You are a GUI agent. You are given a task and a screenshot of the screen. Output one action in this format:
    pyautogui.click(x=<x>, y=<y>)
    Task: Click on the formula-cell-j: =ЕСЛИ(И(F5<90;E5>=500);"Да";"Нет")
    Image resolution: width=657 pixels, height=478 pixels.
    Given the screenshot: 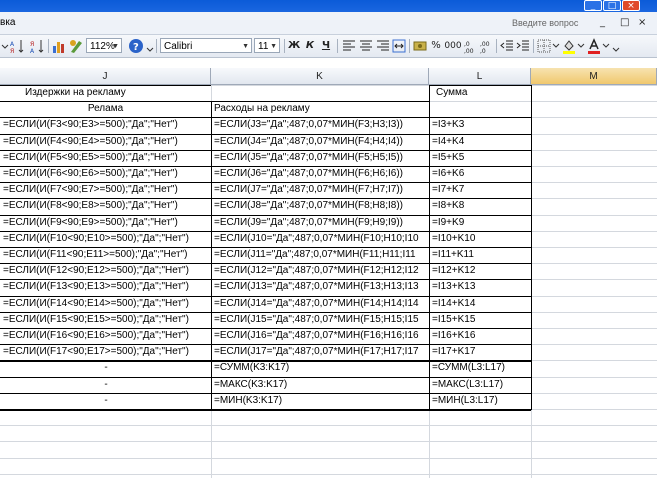 What is the action you would take?
    pyautogui.click(x=106, y=158)
    